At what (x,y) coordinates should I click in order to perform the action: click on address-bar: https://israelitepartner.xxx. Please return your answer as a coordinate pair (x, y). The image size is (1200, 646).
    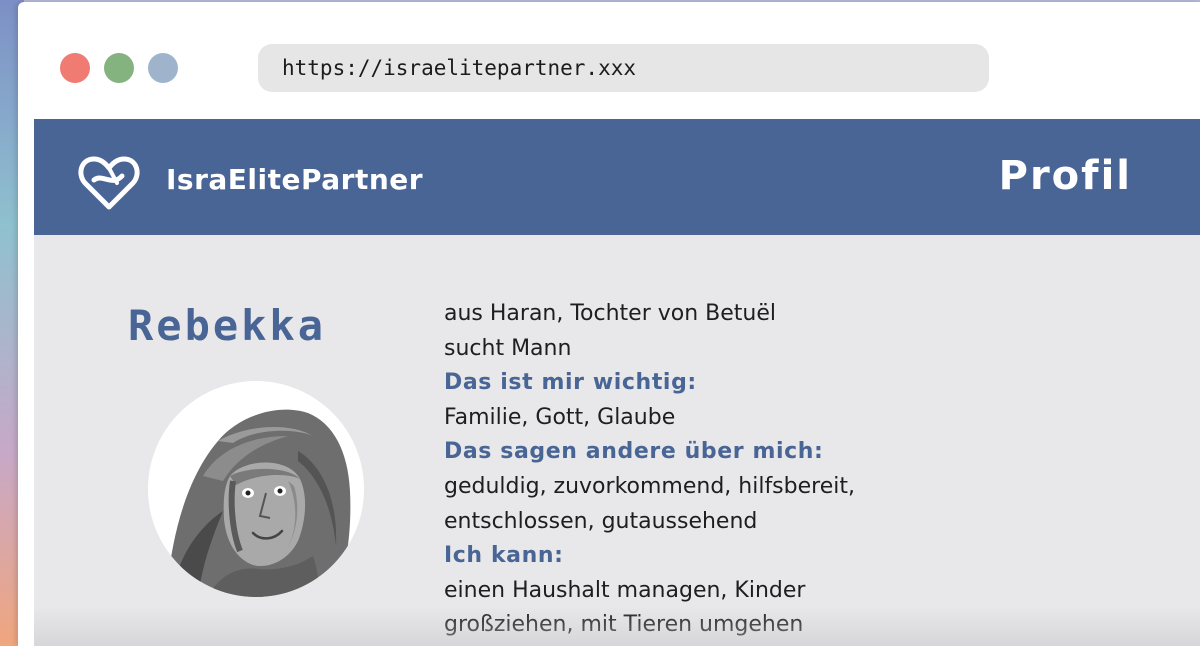
    Looking at the image, I should click on (623, 68).